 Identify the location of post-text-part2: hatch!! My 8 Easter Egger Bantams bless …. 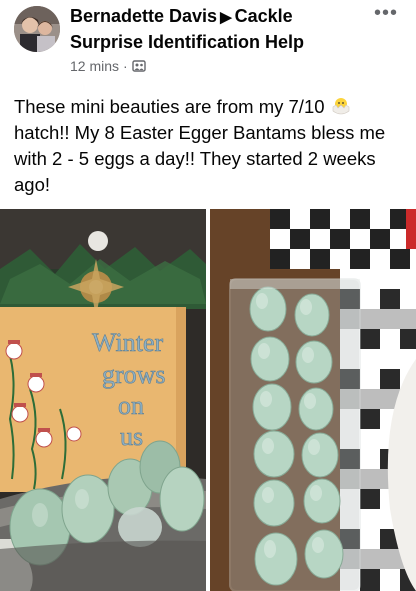
(200, 158).